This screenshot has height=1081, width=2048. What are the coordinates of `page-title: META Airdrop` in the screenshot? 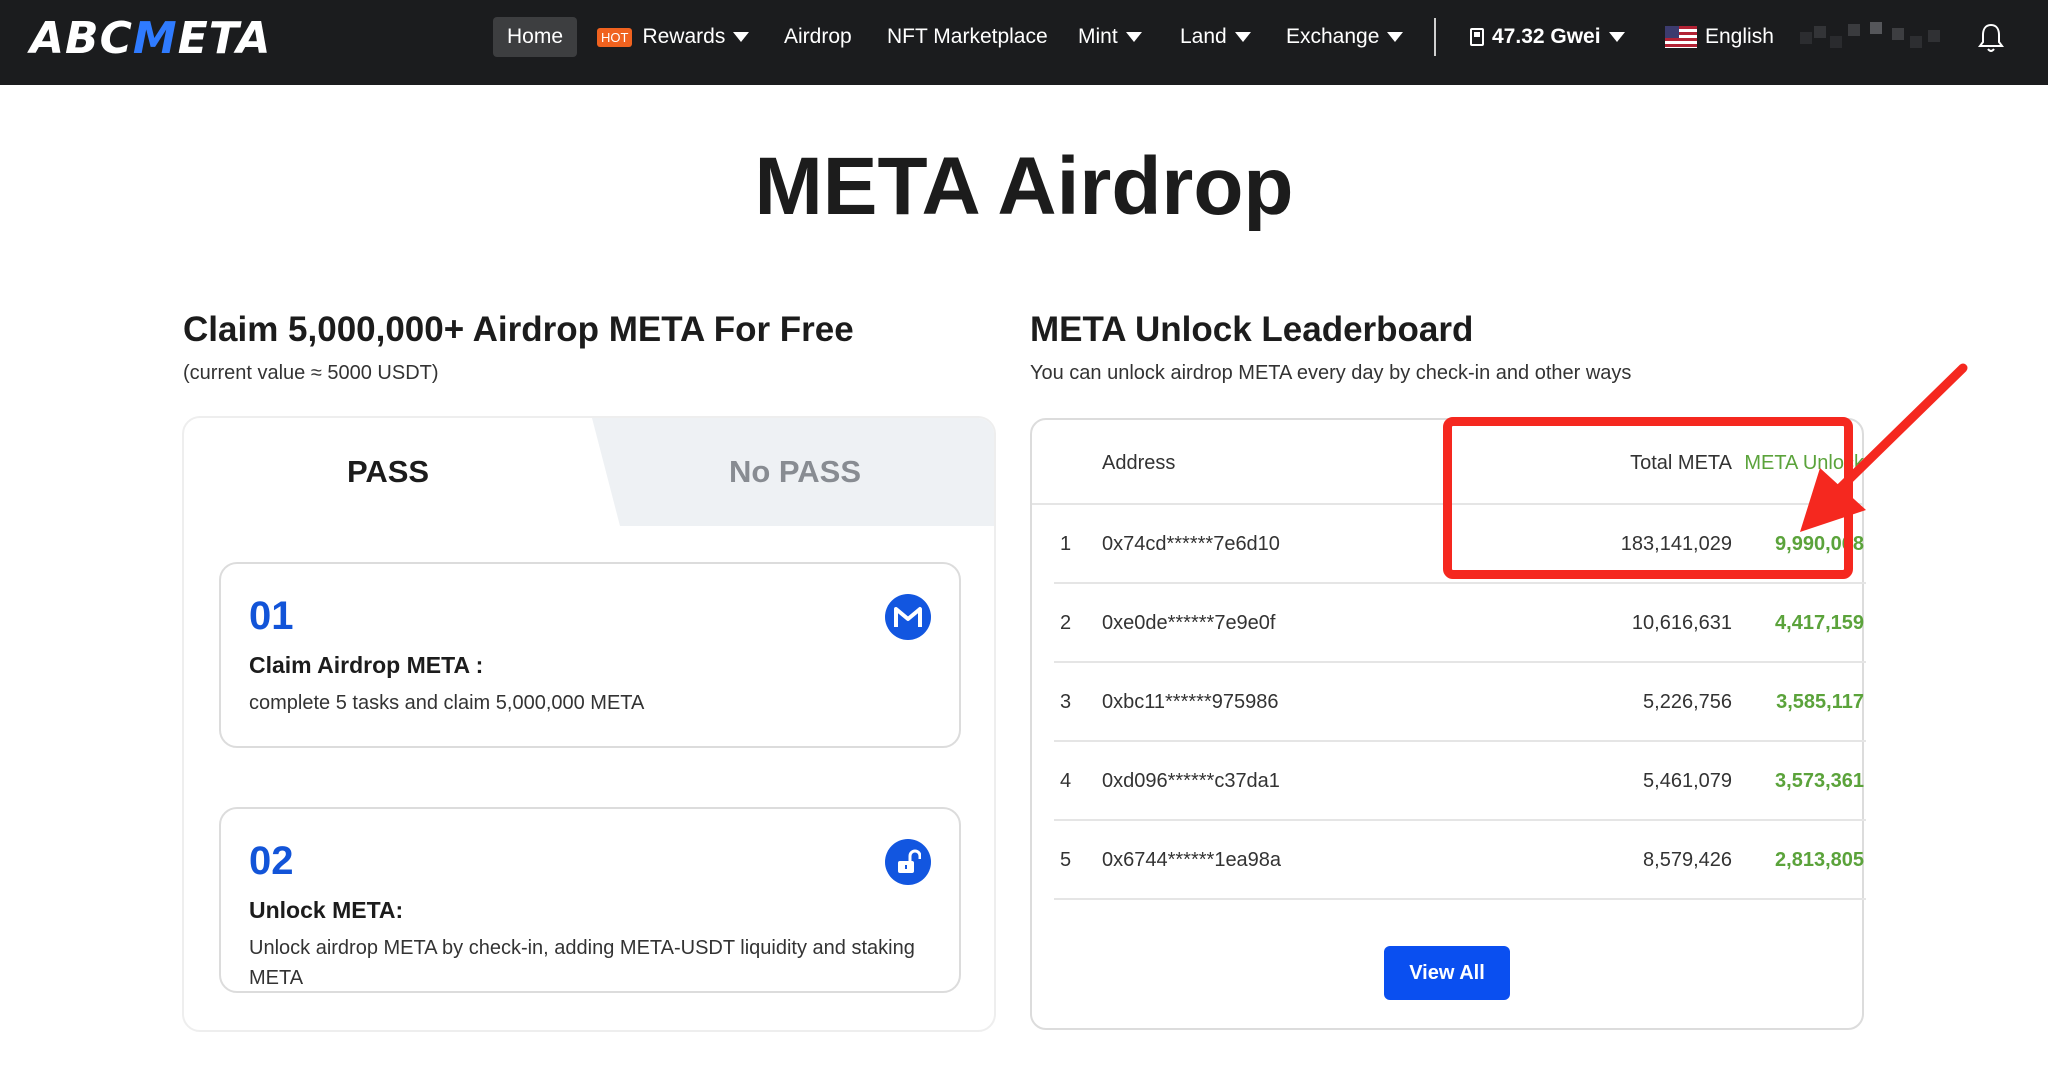 It's located at (1024, 186).